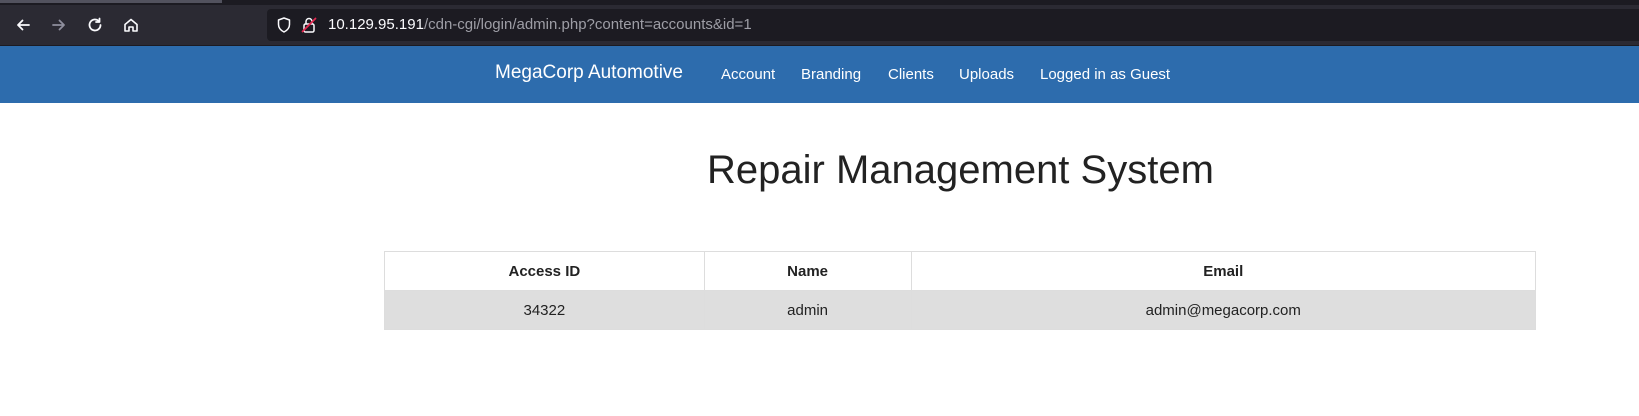 Image resolution: width=1639 pixels, height=416 pixels. I want to click on insecure-lock-icon, so click(309, 25).